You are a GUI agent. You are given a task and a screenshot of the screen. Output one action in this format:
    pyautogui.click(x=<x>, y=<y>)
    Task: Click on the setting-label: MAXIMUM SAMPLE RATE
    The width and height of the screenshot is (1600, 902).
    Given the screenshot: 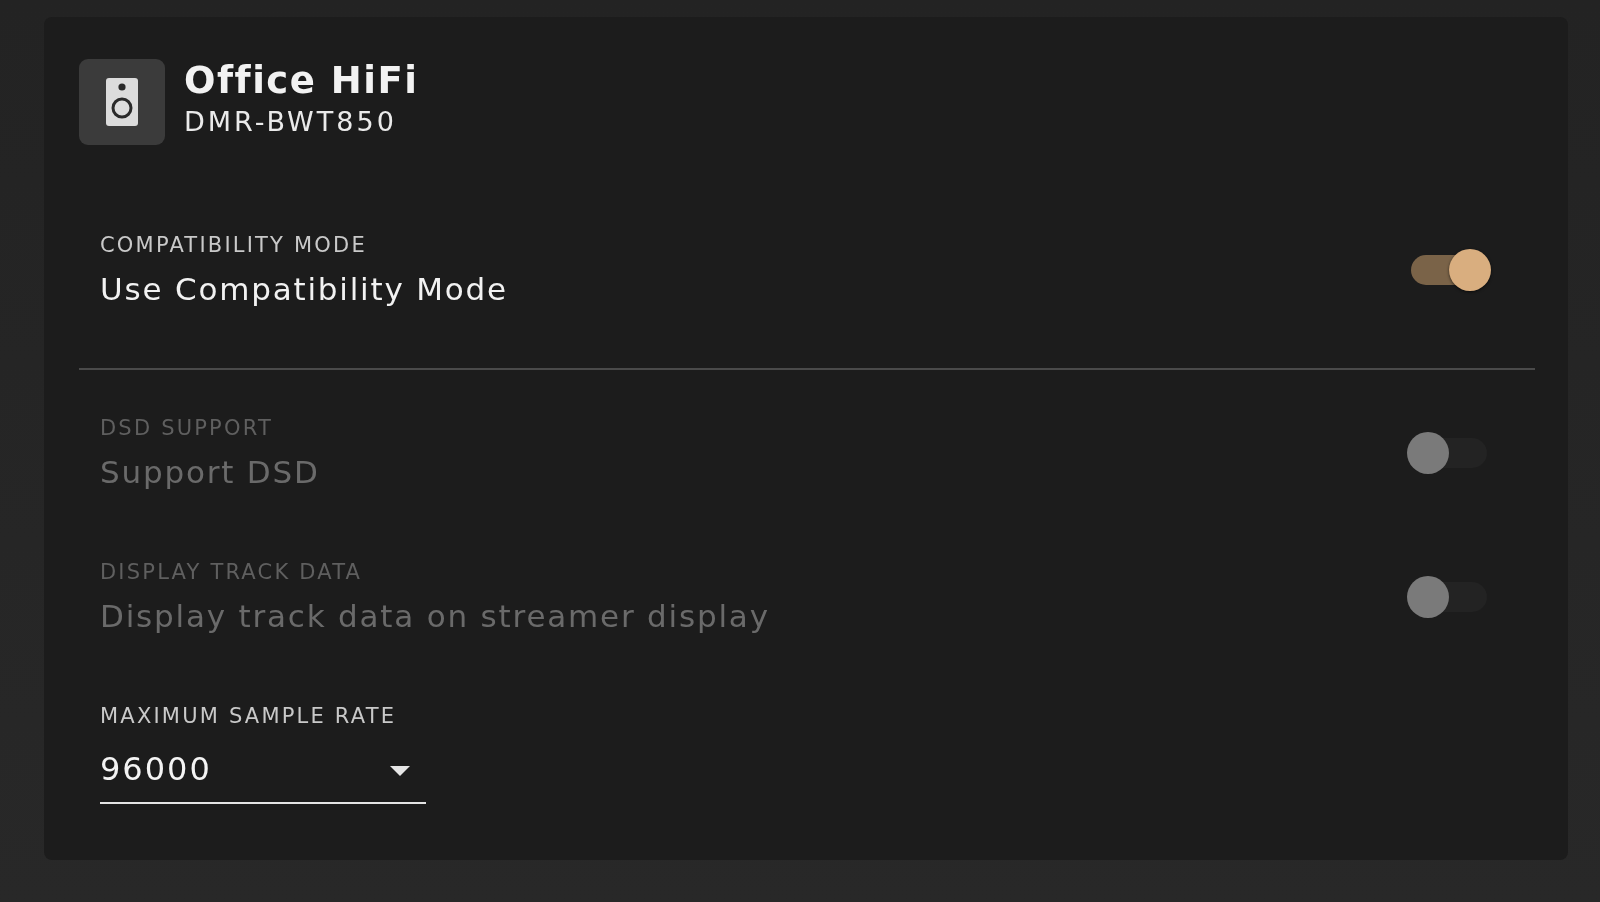 What is the action you would take?
    pyautogui.click(x=248, y=716)
    